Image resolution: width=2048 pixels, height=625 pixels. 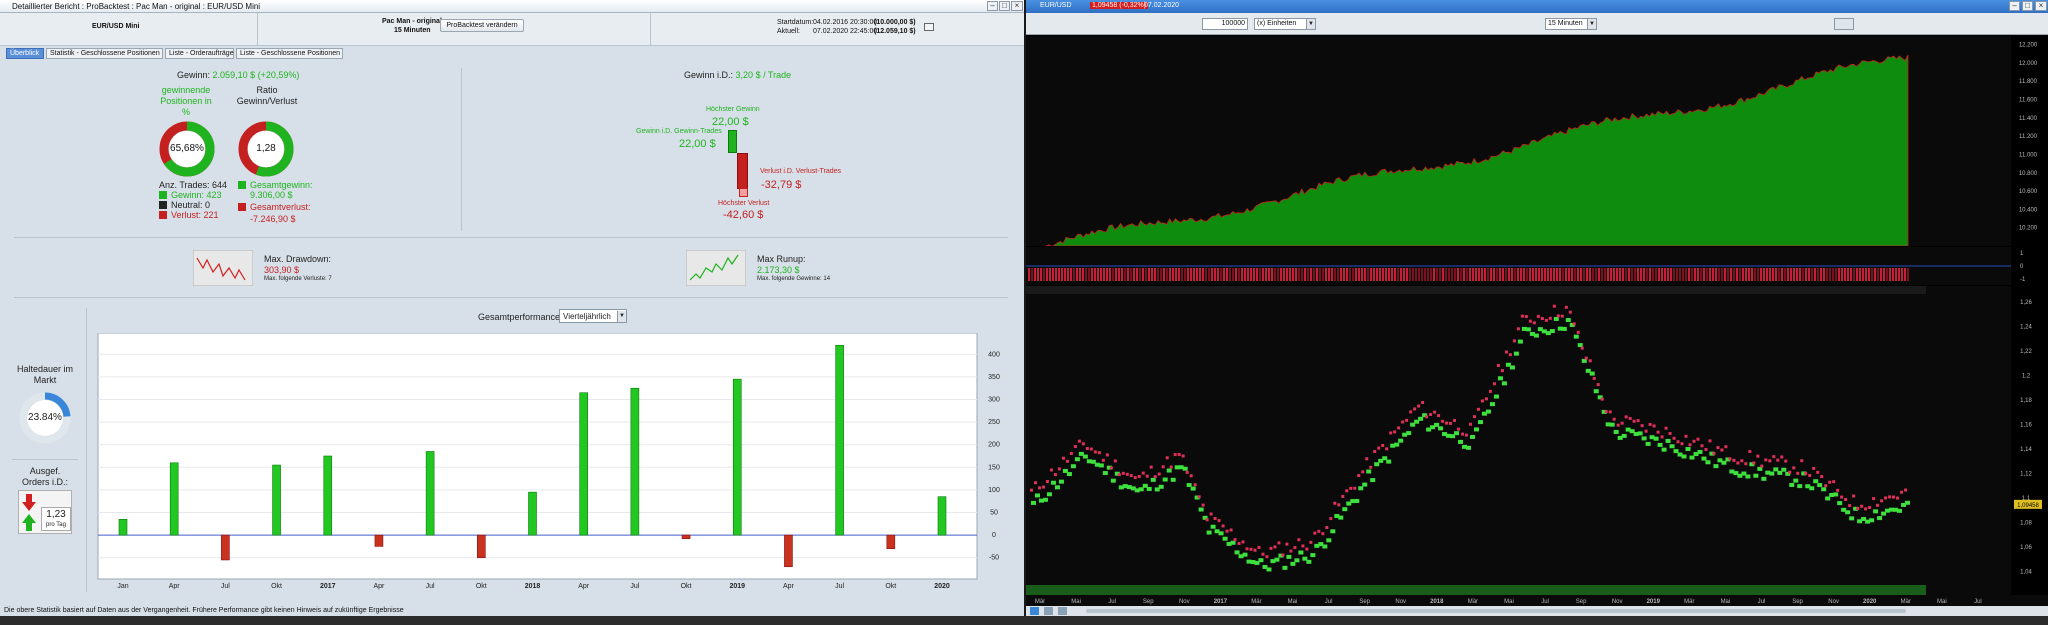 What do you see at coordinates (1034, 611) in the screenshot?
I see `share-icon` at bounding box center [1034, 611].